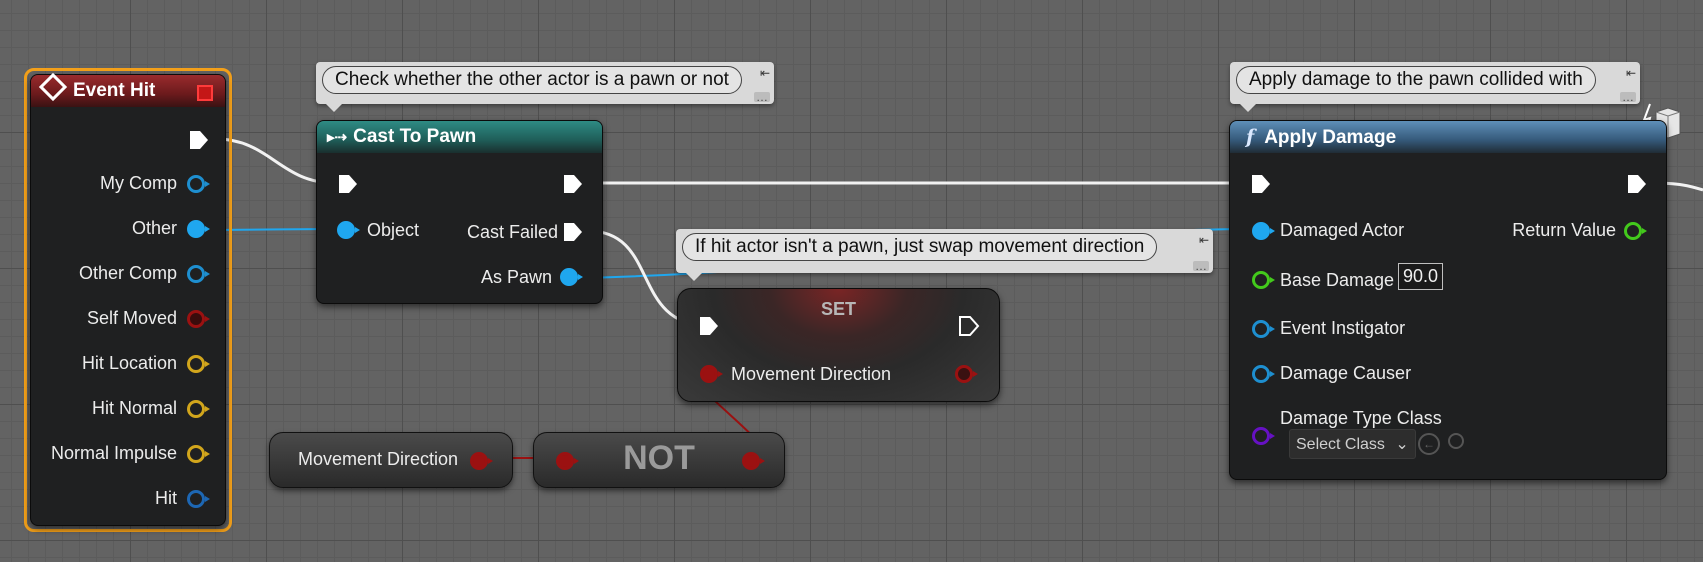 This screenshot has width=1703, height=562. I want to click on damage-causer-label: Damage Causer, so click(1346, 373).